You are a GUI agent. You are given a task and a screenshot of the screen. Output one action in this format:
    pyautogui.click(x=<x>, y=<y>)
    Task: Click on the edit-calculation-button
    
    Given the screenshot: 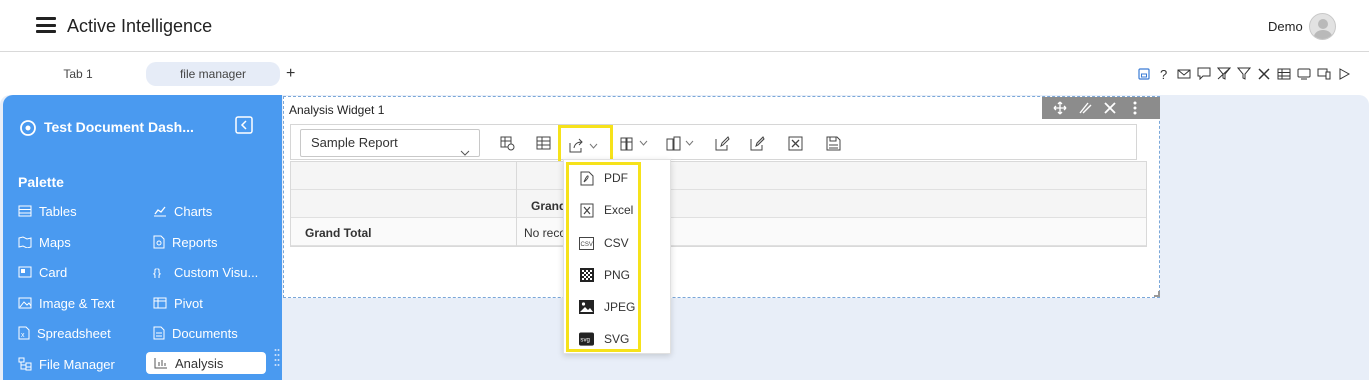 What is the action you would take?
    pyautogui.click(x=757, y=143)
    